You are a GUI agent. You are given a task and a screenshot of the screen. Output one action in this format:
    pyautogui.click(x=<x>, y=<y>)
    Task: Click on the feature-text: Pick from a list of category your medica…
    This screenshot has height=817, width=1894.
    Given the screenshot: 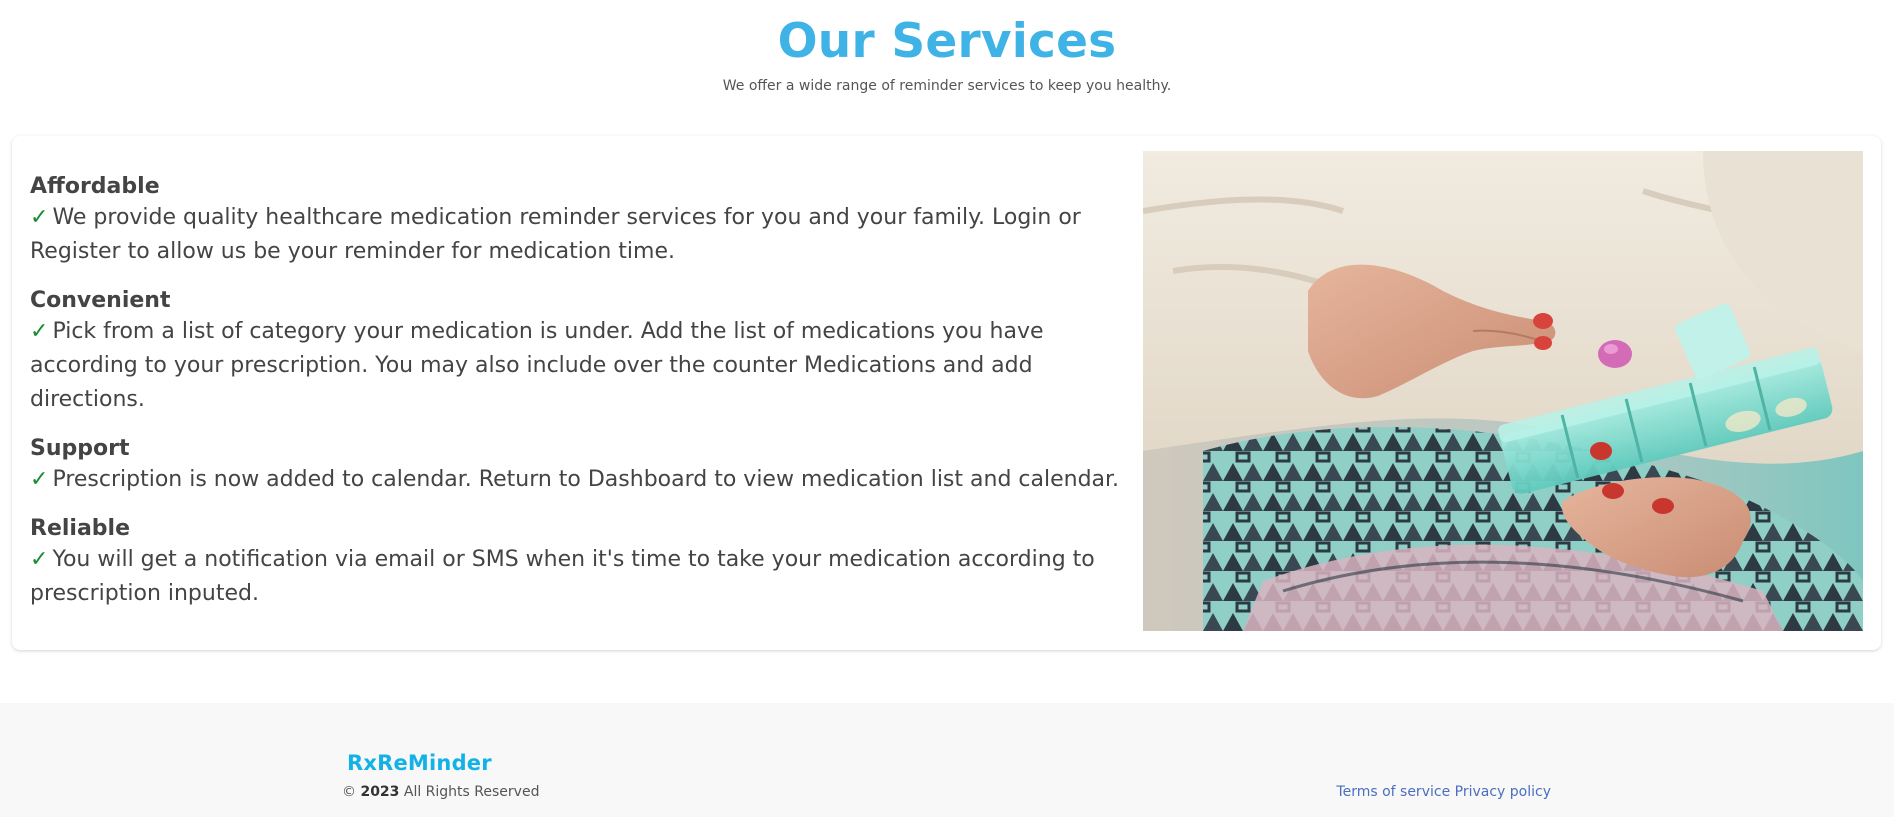 What is the action you would take?
    pyautogui.click(x=537, y=365)
    